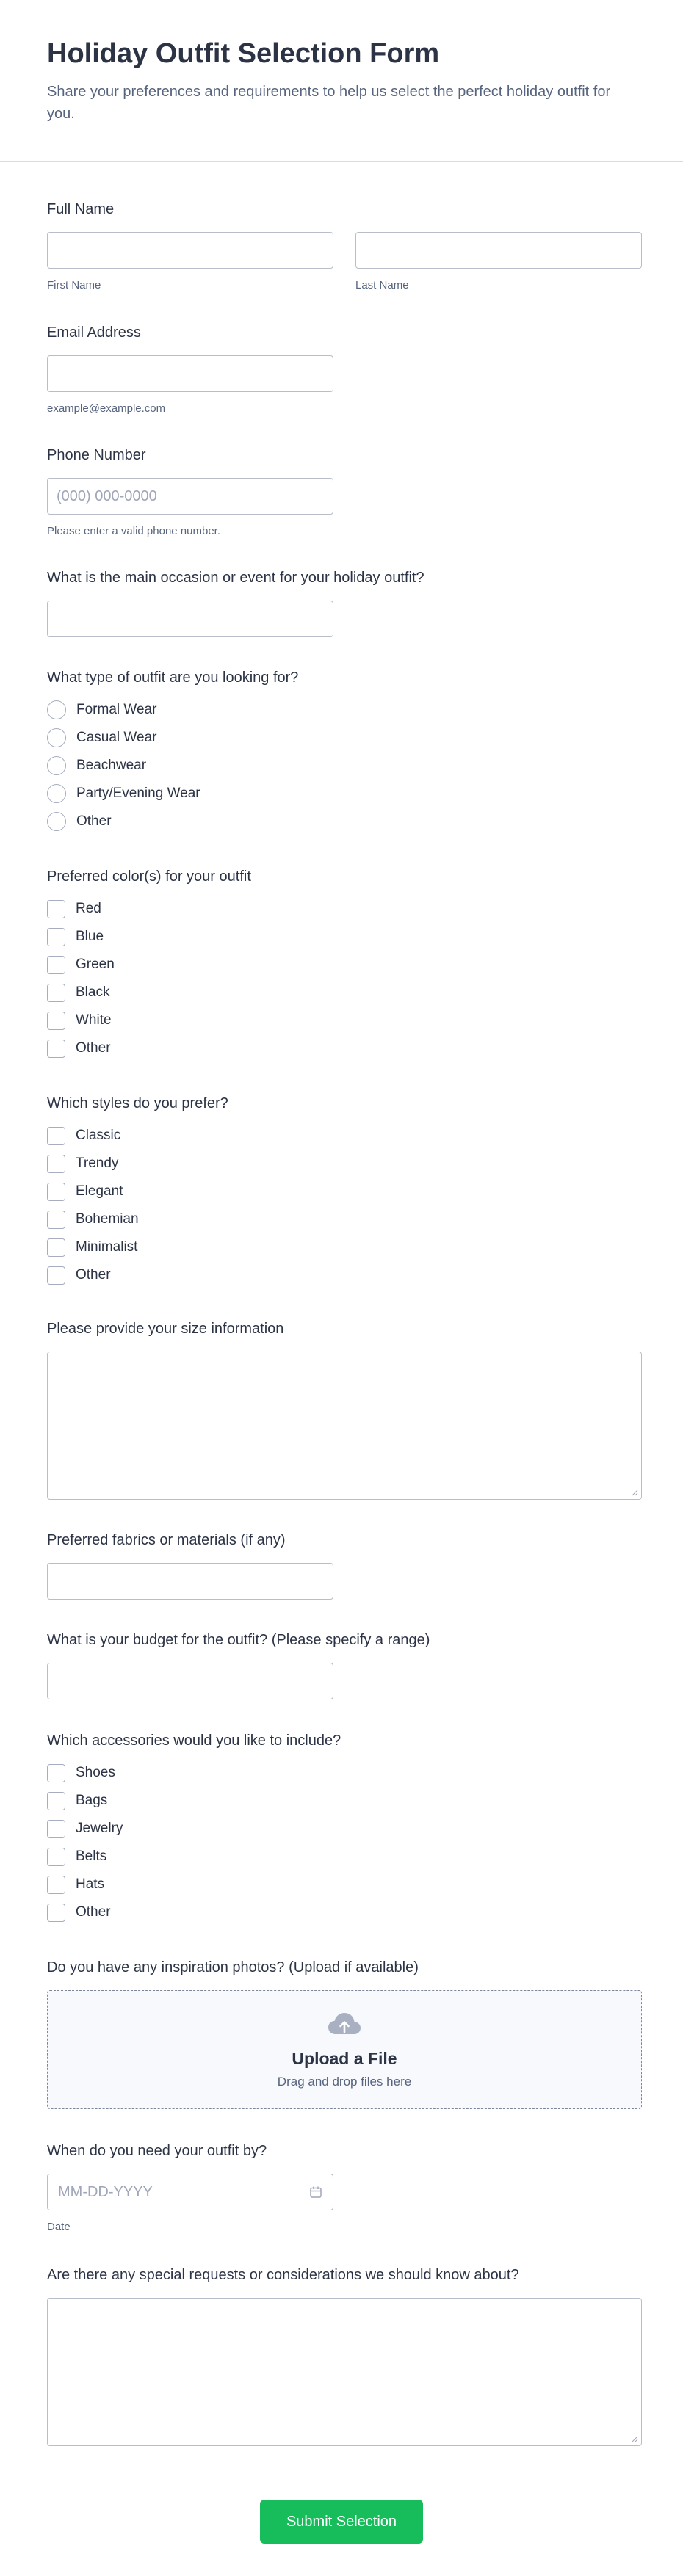 This screenshot has height=2576, width=683. I want to click on first-name-sublabel: First Name, so click(74, 285).